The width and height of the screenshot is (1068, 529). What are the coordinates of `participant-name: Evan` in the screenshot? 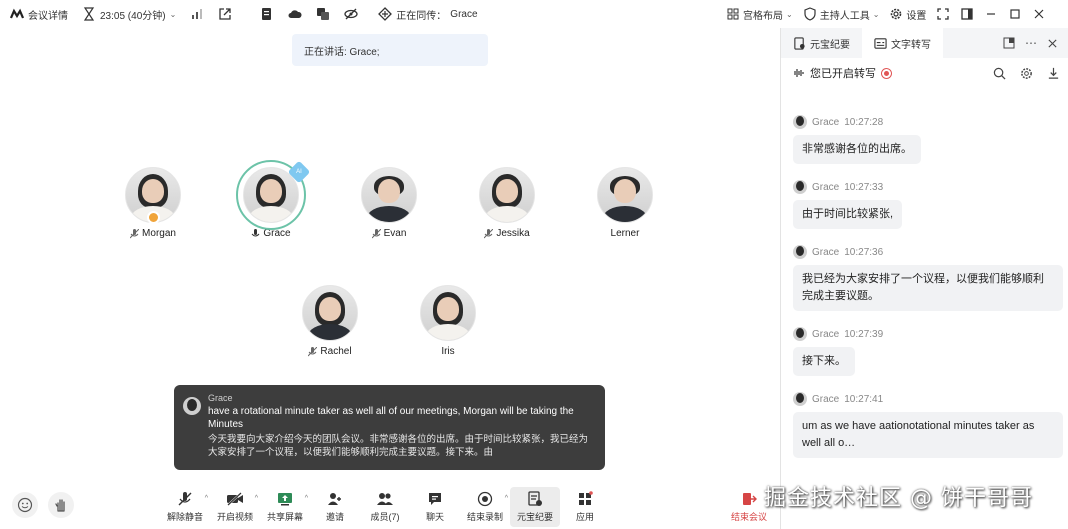 It's located at (395, 233).